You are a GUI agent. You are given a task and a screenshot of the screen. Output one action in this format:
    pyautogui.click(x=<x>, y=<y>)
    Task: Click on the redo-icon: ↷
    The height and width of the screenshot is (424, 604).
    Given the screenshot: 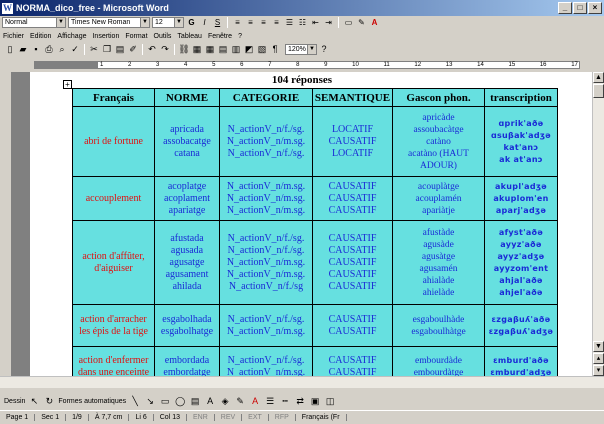 What is the action you would take?
    pyautogui.click(x=165, y=49)
    